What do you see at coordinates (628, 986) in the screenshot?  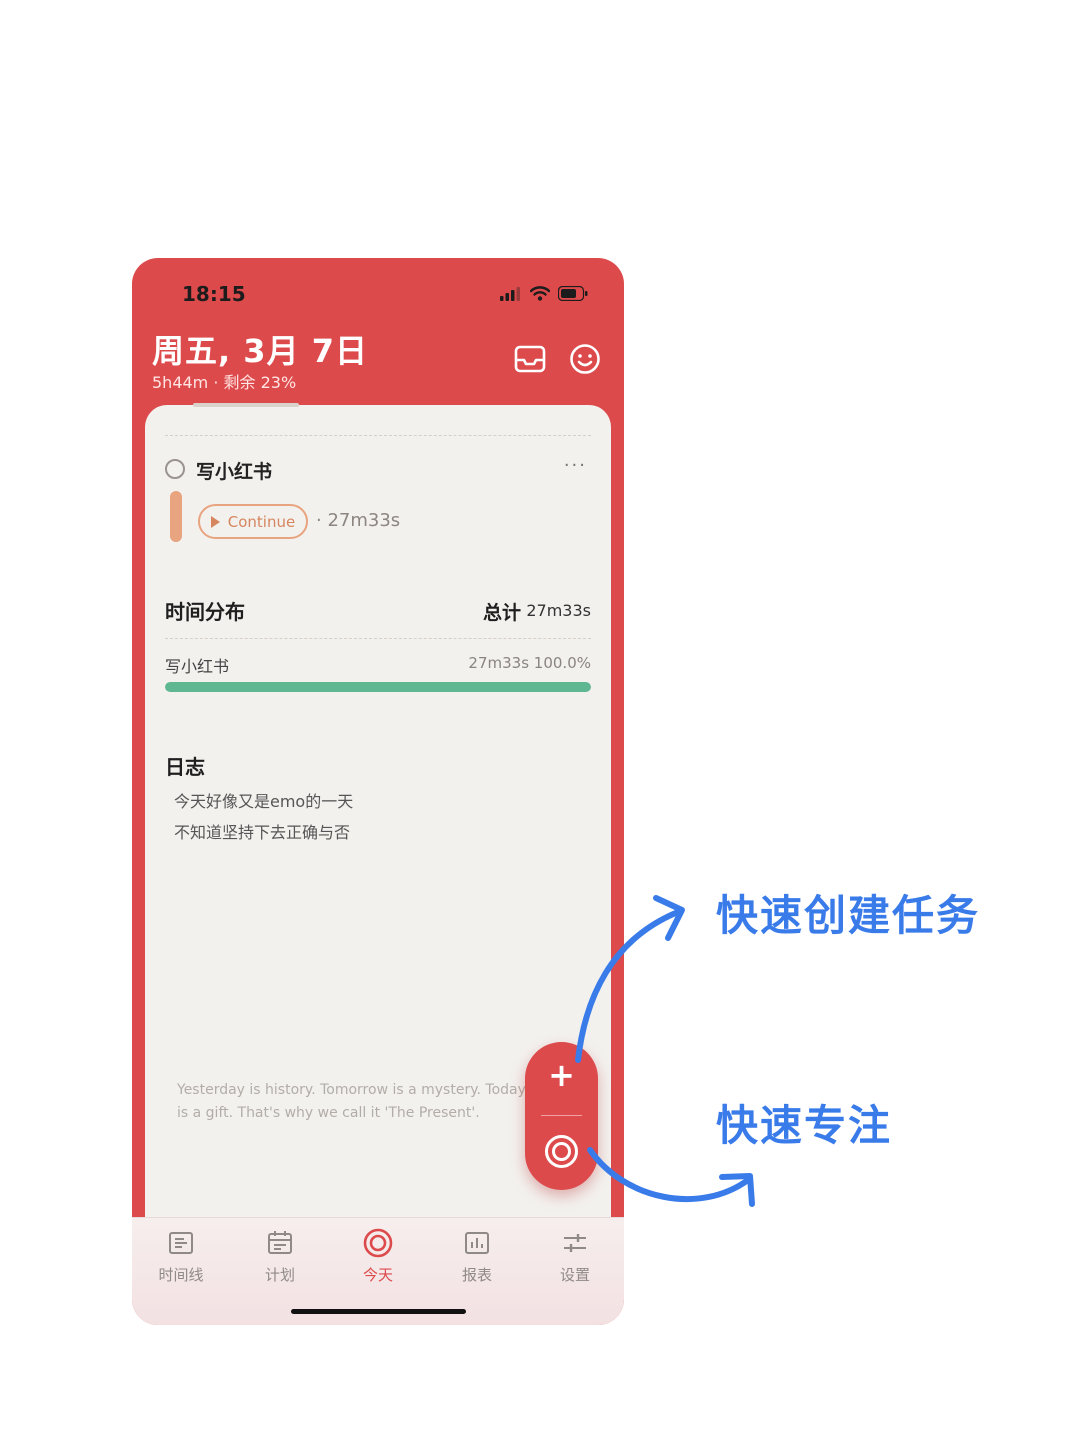 I see `arrow-to-quick-create` at bounding box center [628, 986].